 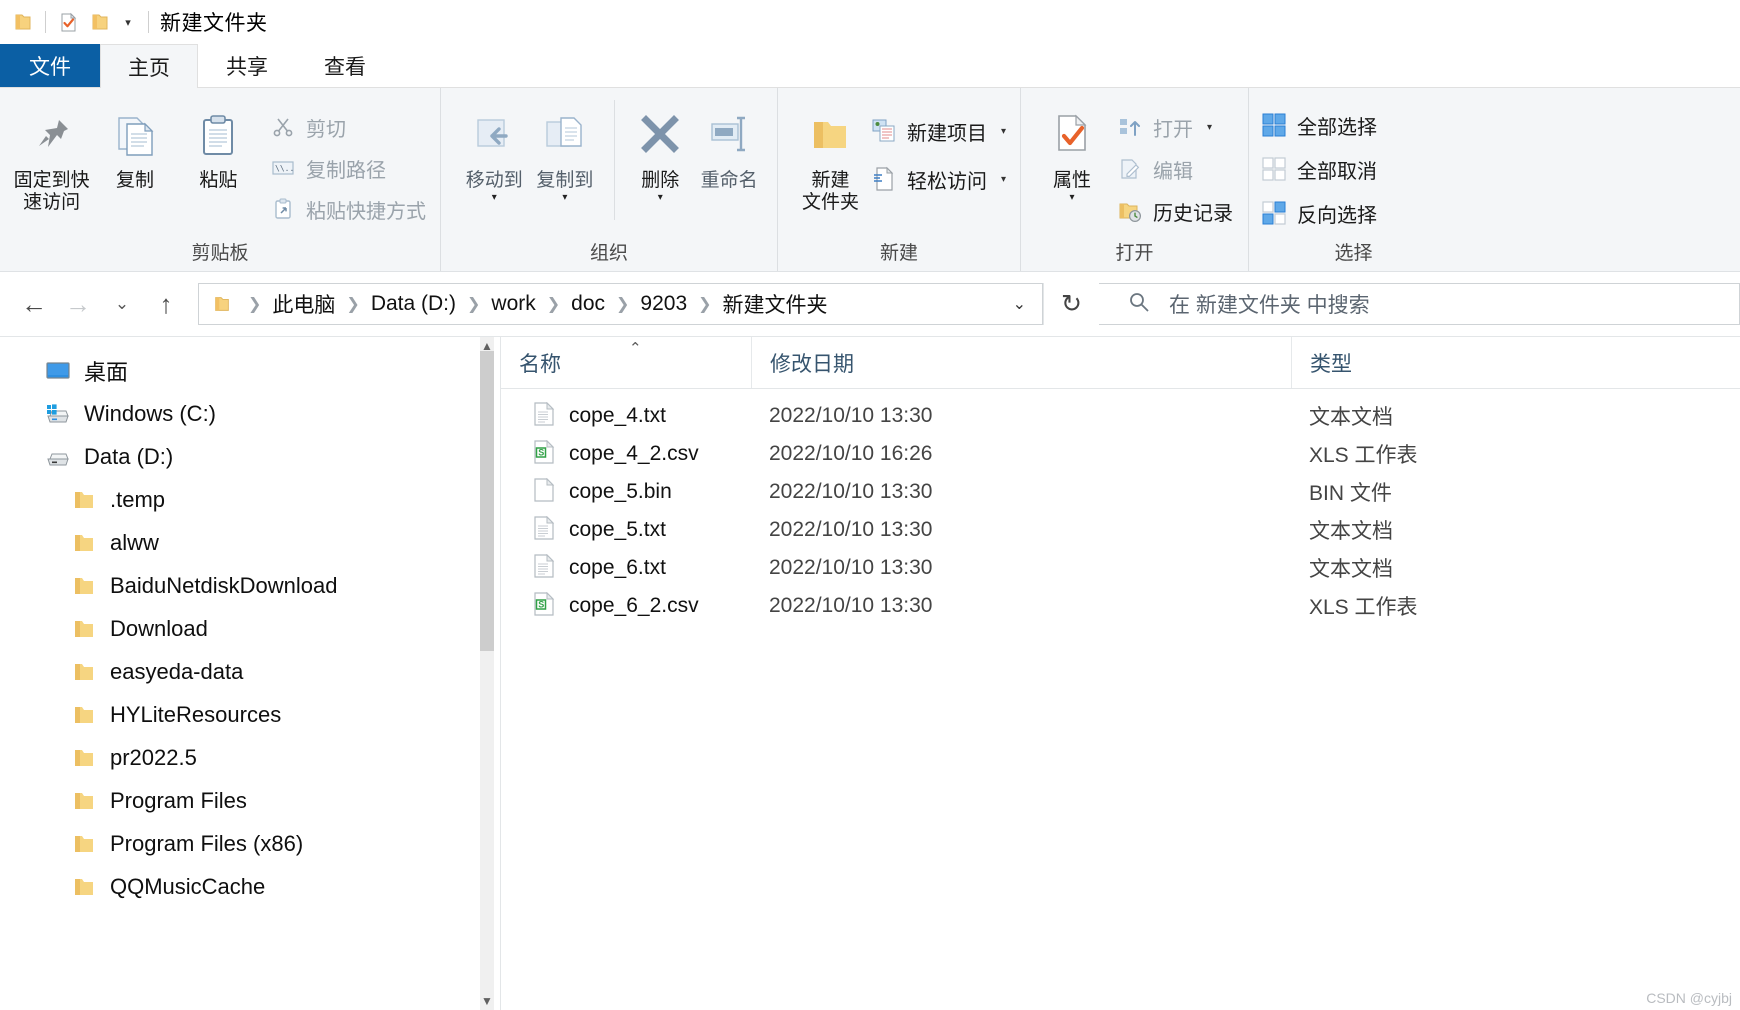 I want to click on recent-locations-button: ⌄, so click(x=122, y=304).